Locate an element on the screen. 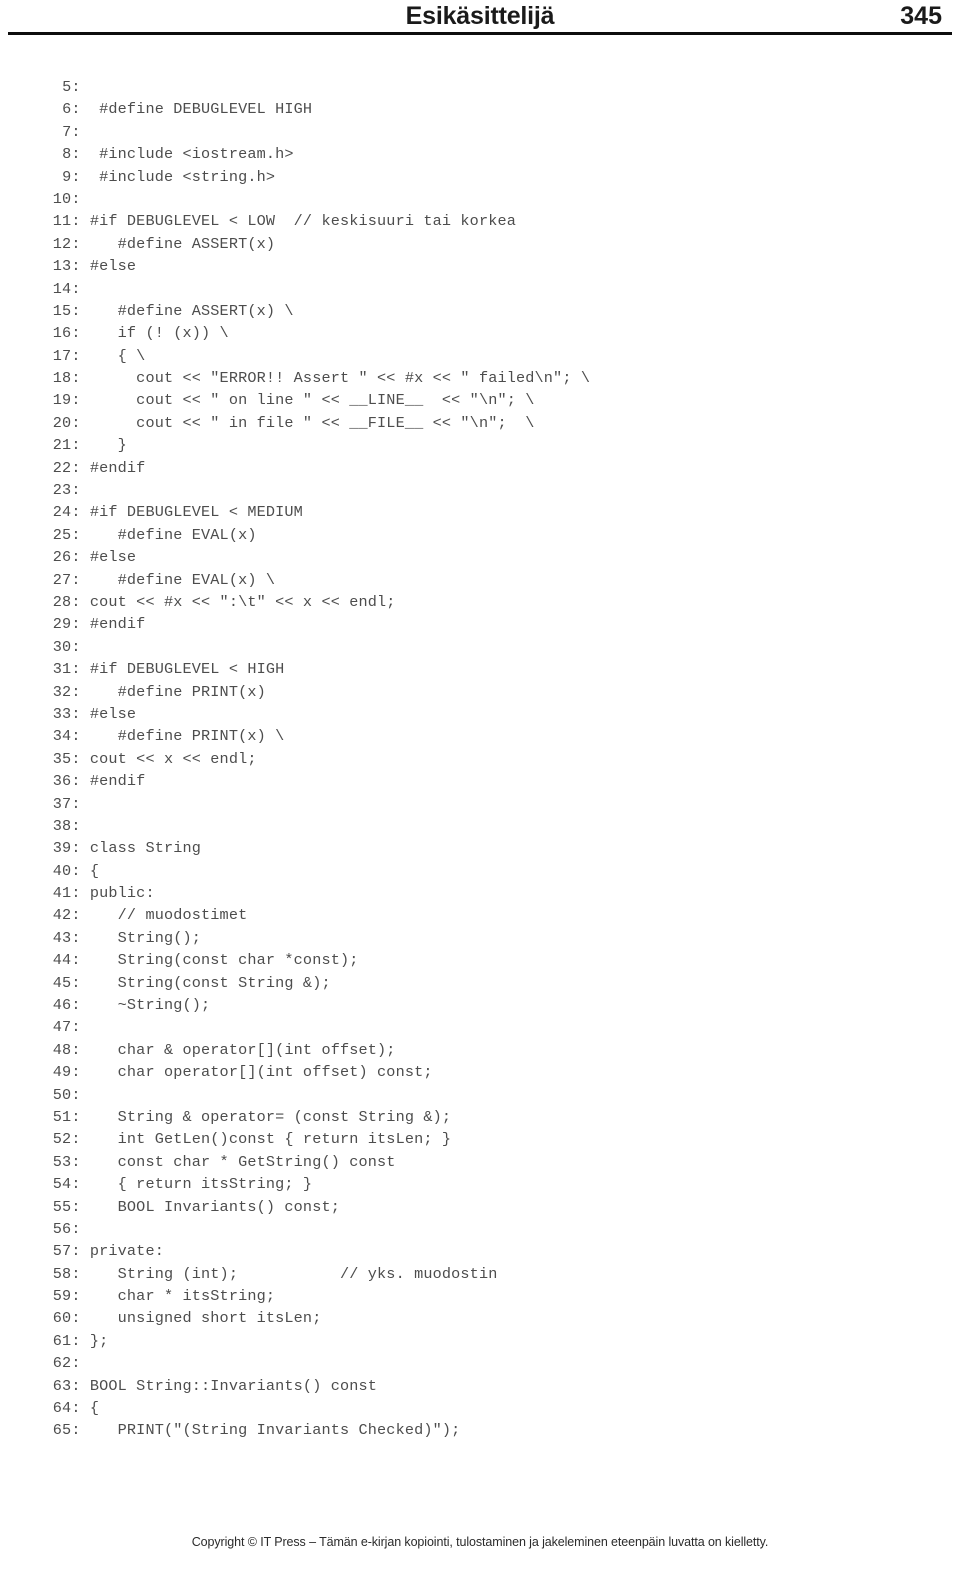  code-line: 16: if (! (x)) \ is located at coordinates (484, 333).